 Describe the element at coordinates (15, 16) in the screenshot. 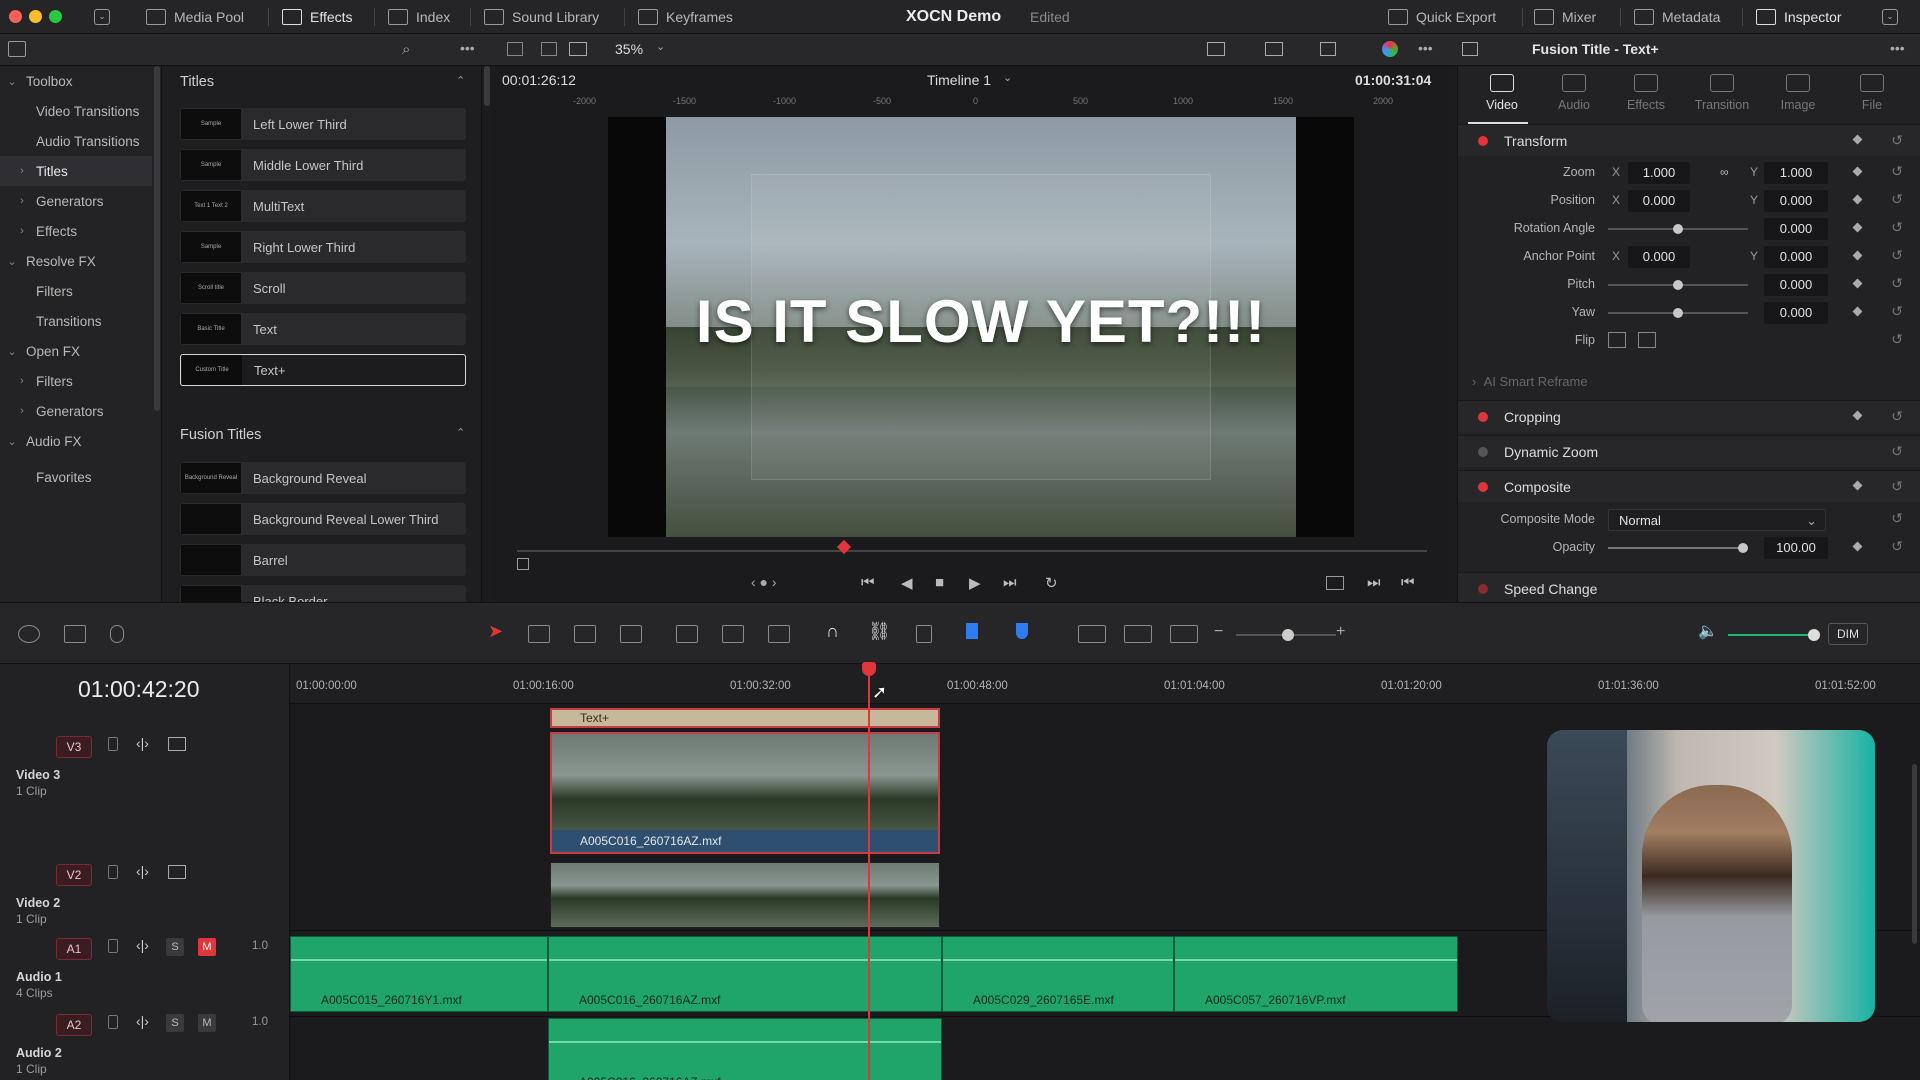

I see `close-window-icon` at that location.